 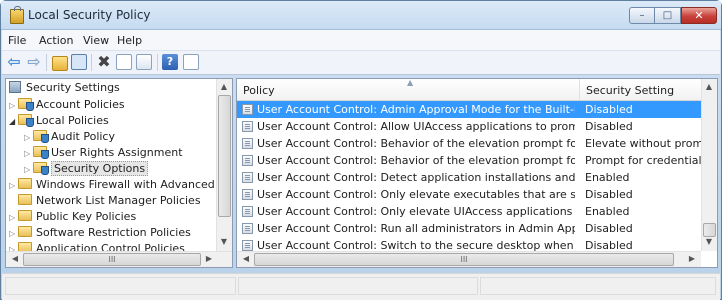 I want to click on maximize-button: □, so click(x=668, y=15).